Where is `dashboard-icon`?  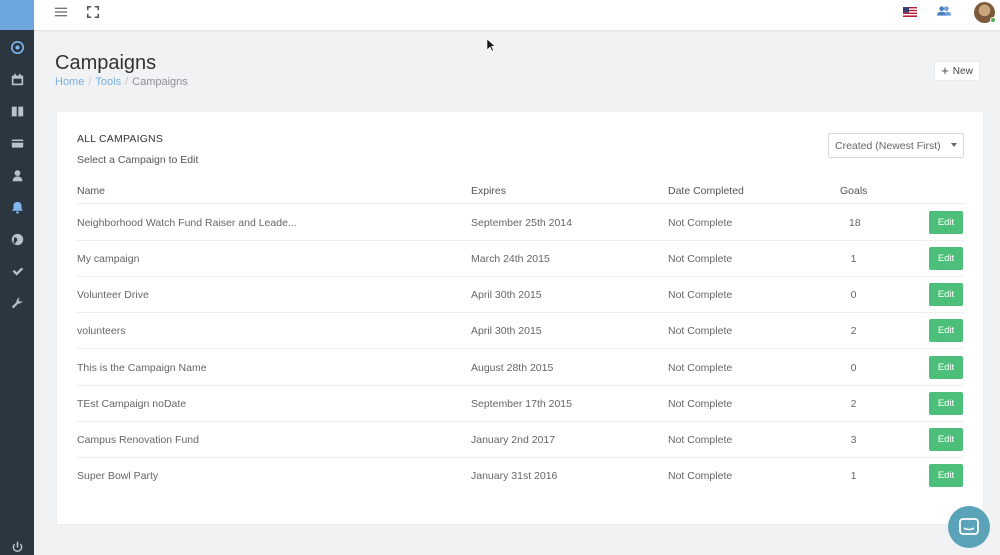 dashboard-icon is located at coordinates (17, 47).